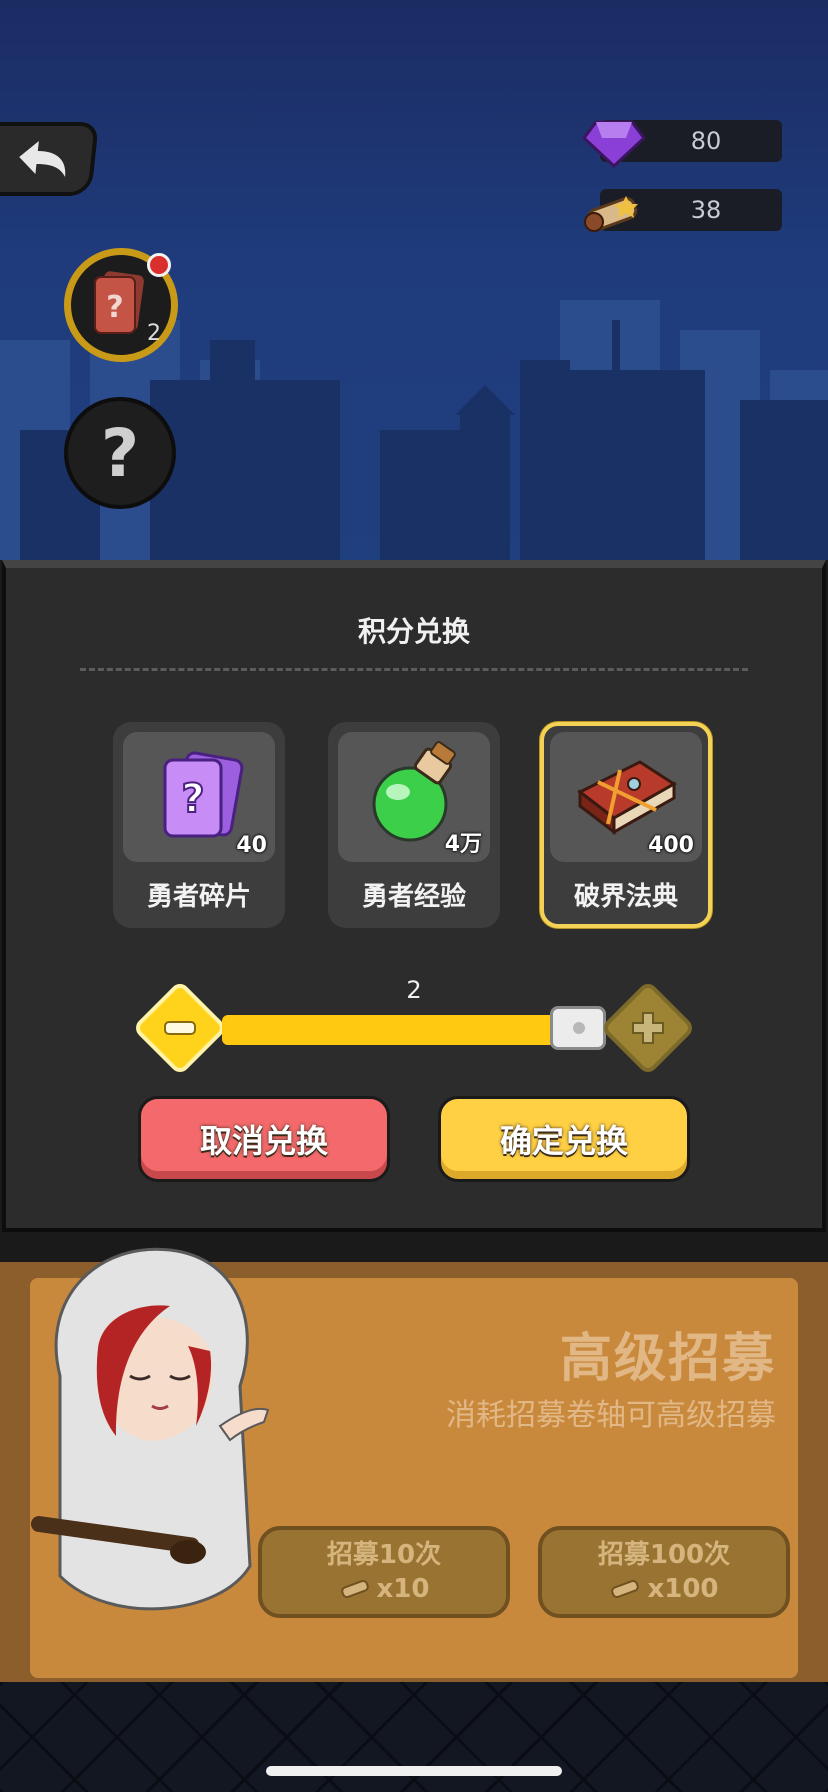 The height and width of the screenshot is (1792, 828). I want to click on title-divider, so click(414, 669).